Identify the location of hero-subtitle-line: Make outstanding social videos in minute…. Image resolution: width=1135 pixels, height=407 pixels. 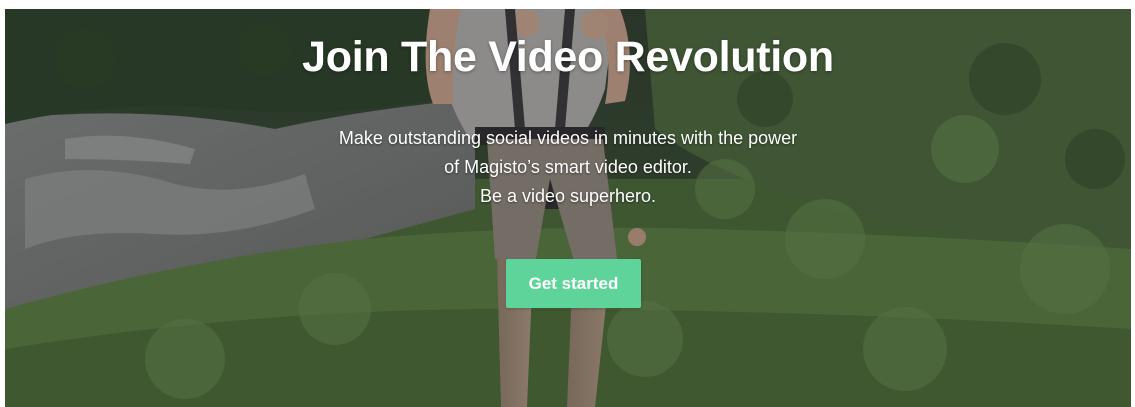
(568, 138).